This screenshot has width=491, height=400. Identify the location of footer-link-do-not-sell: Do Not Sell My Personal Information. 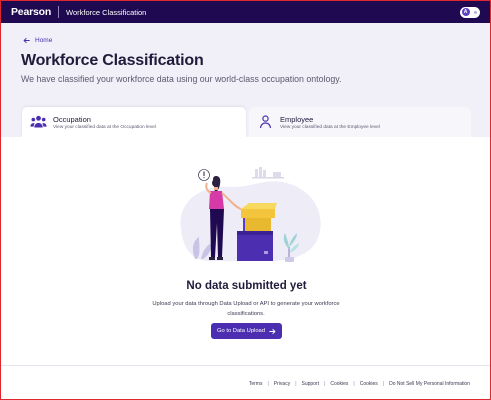
(429, 384).